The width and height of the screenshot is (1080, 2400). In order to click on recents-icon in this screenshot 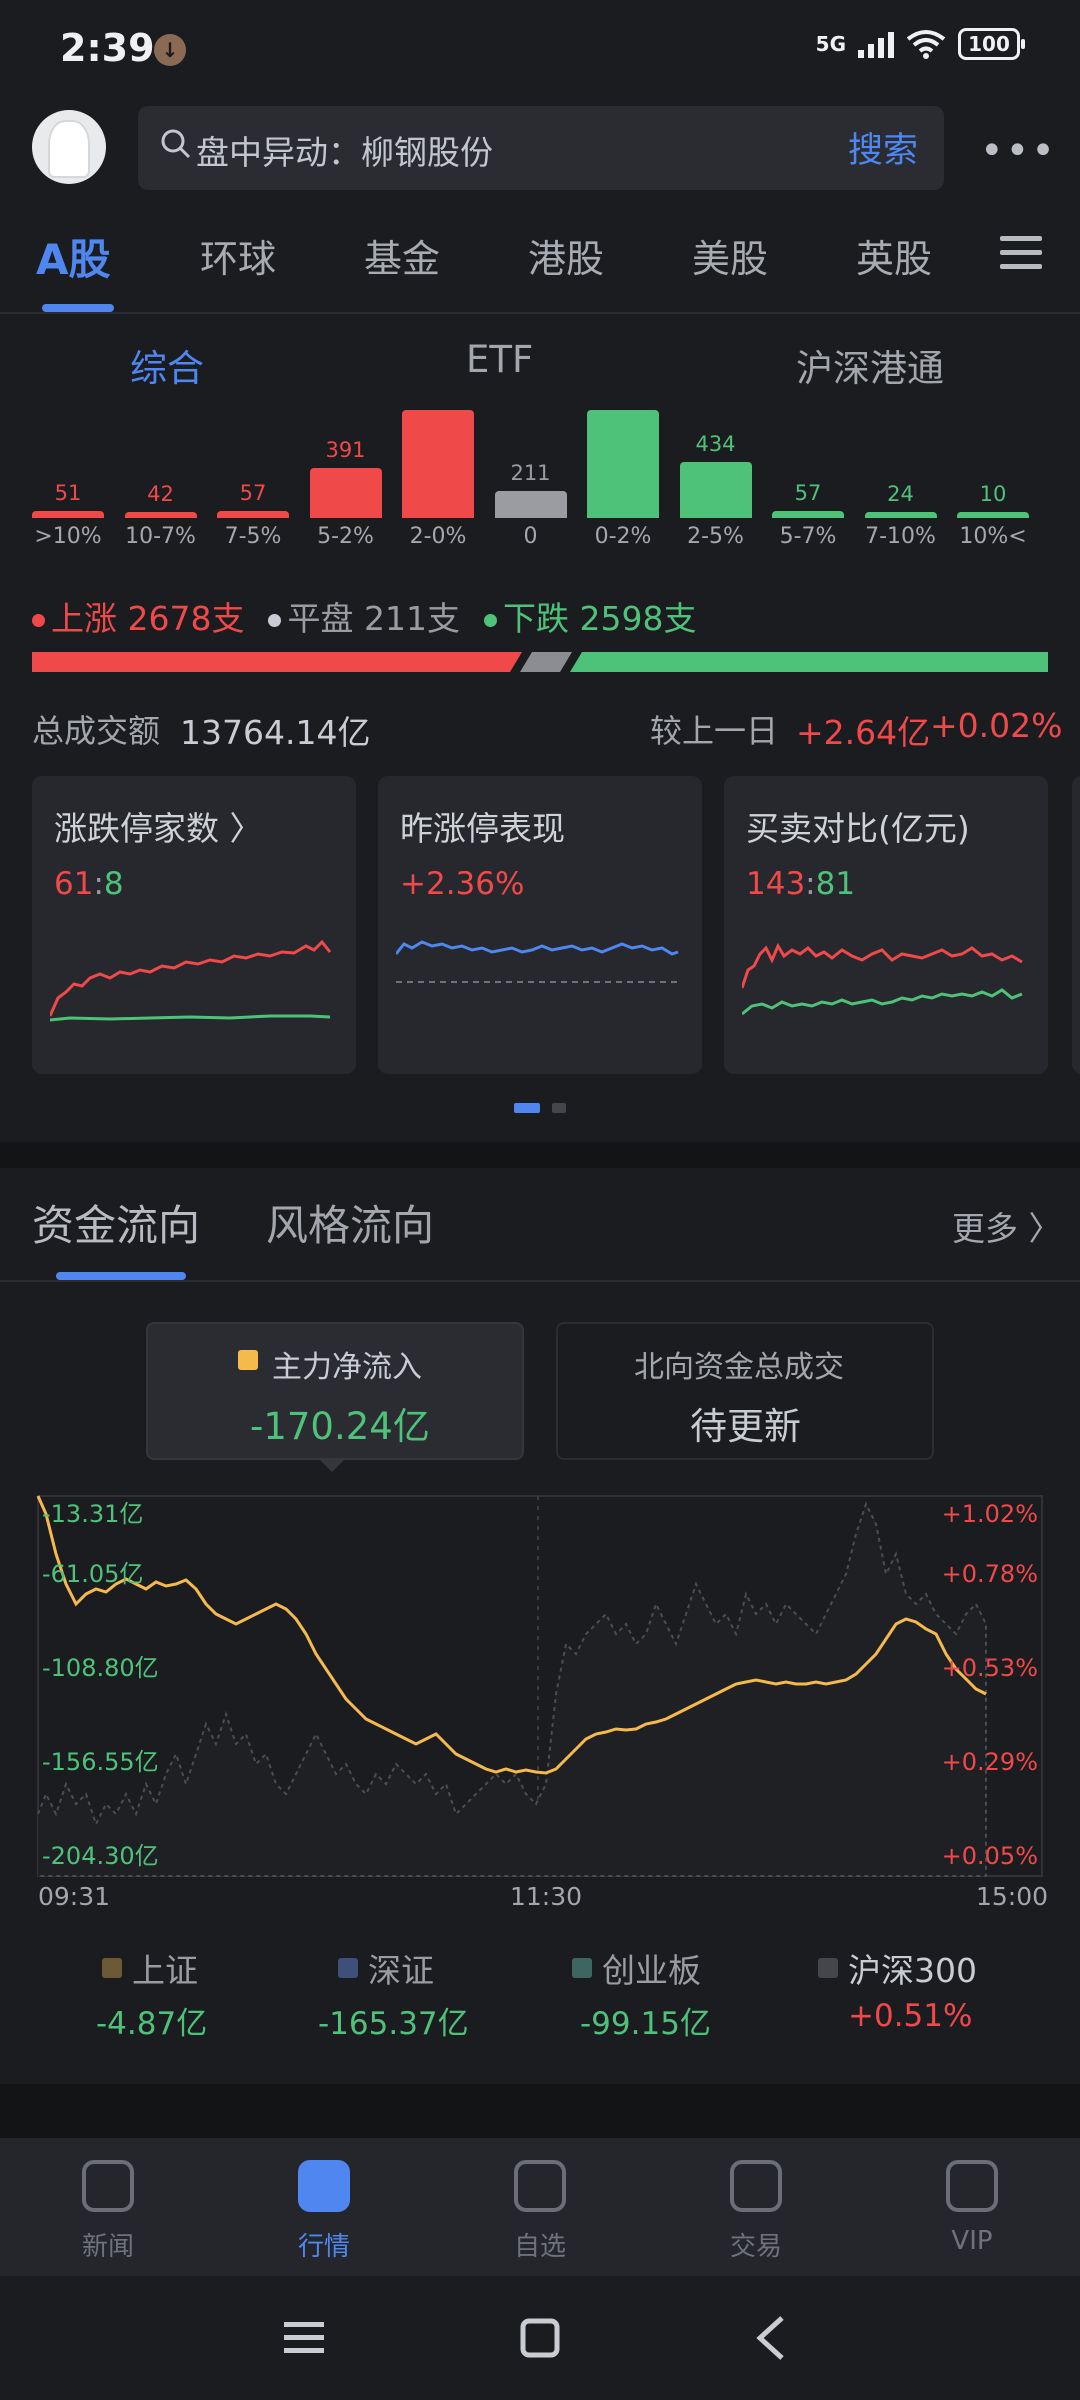, I will do `click(304, 2338)`.